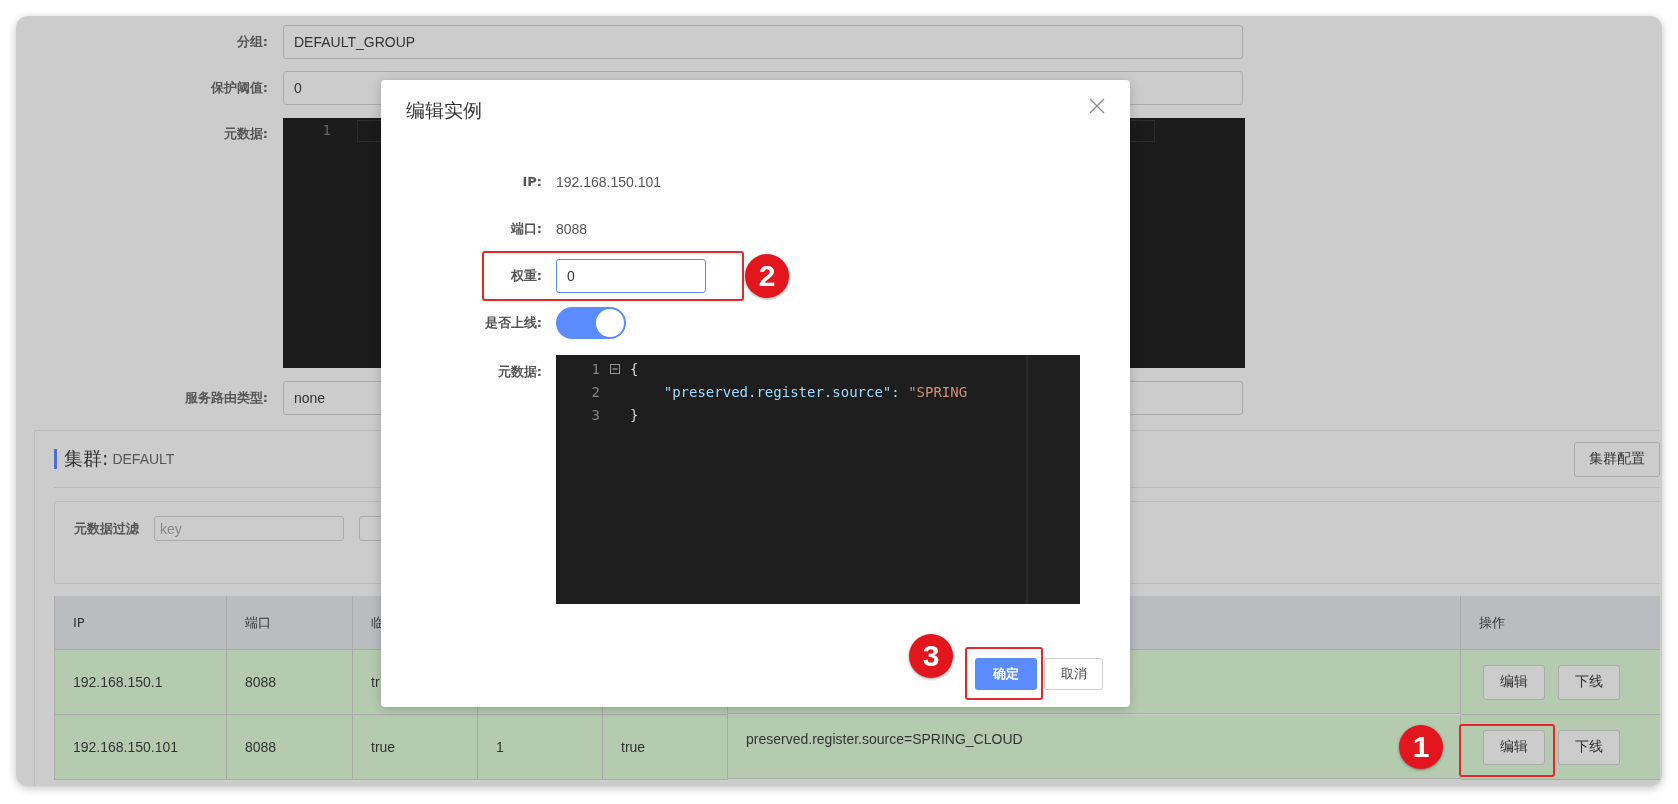 The height and width of the screenshot is (804, 1678). I want to click on field-value: 8088, so click(572, 229).